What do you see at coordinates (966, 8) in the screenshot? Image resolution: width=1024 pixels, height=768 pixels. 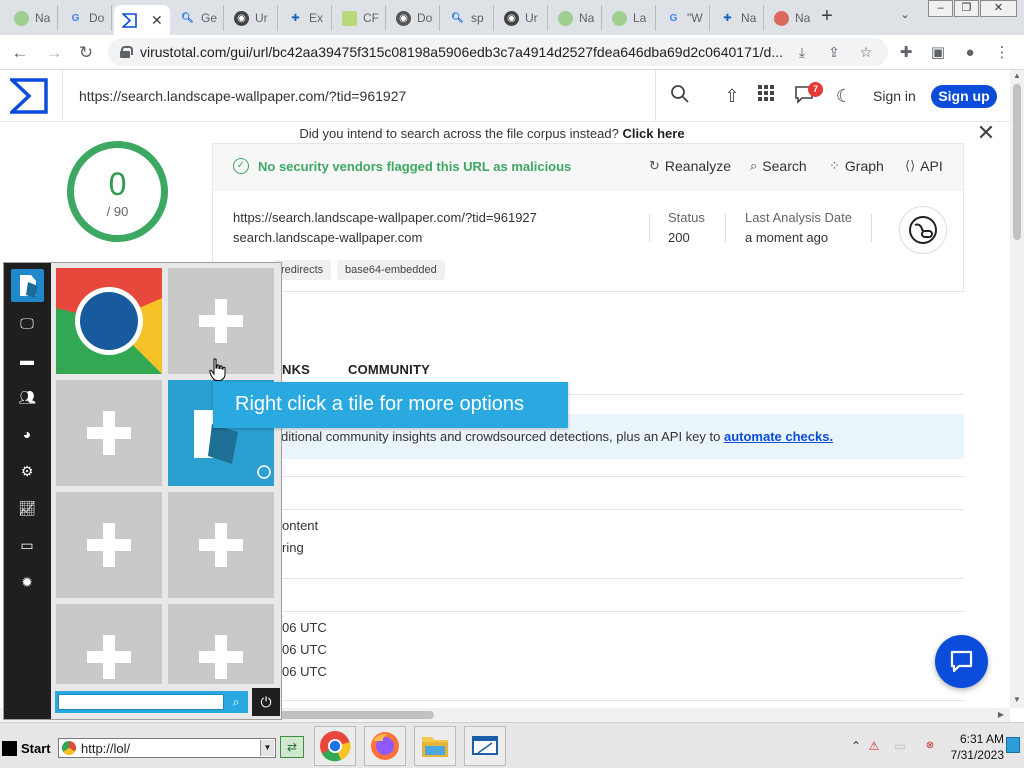 I see `restore-window-button: ❐` at bounding box center [966, 8].